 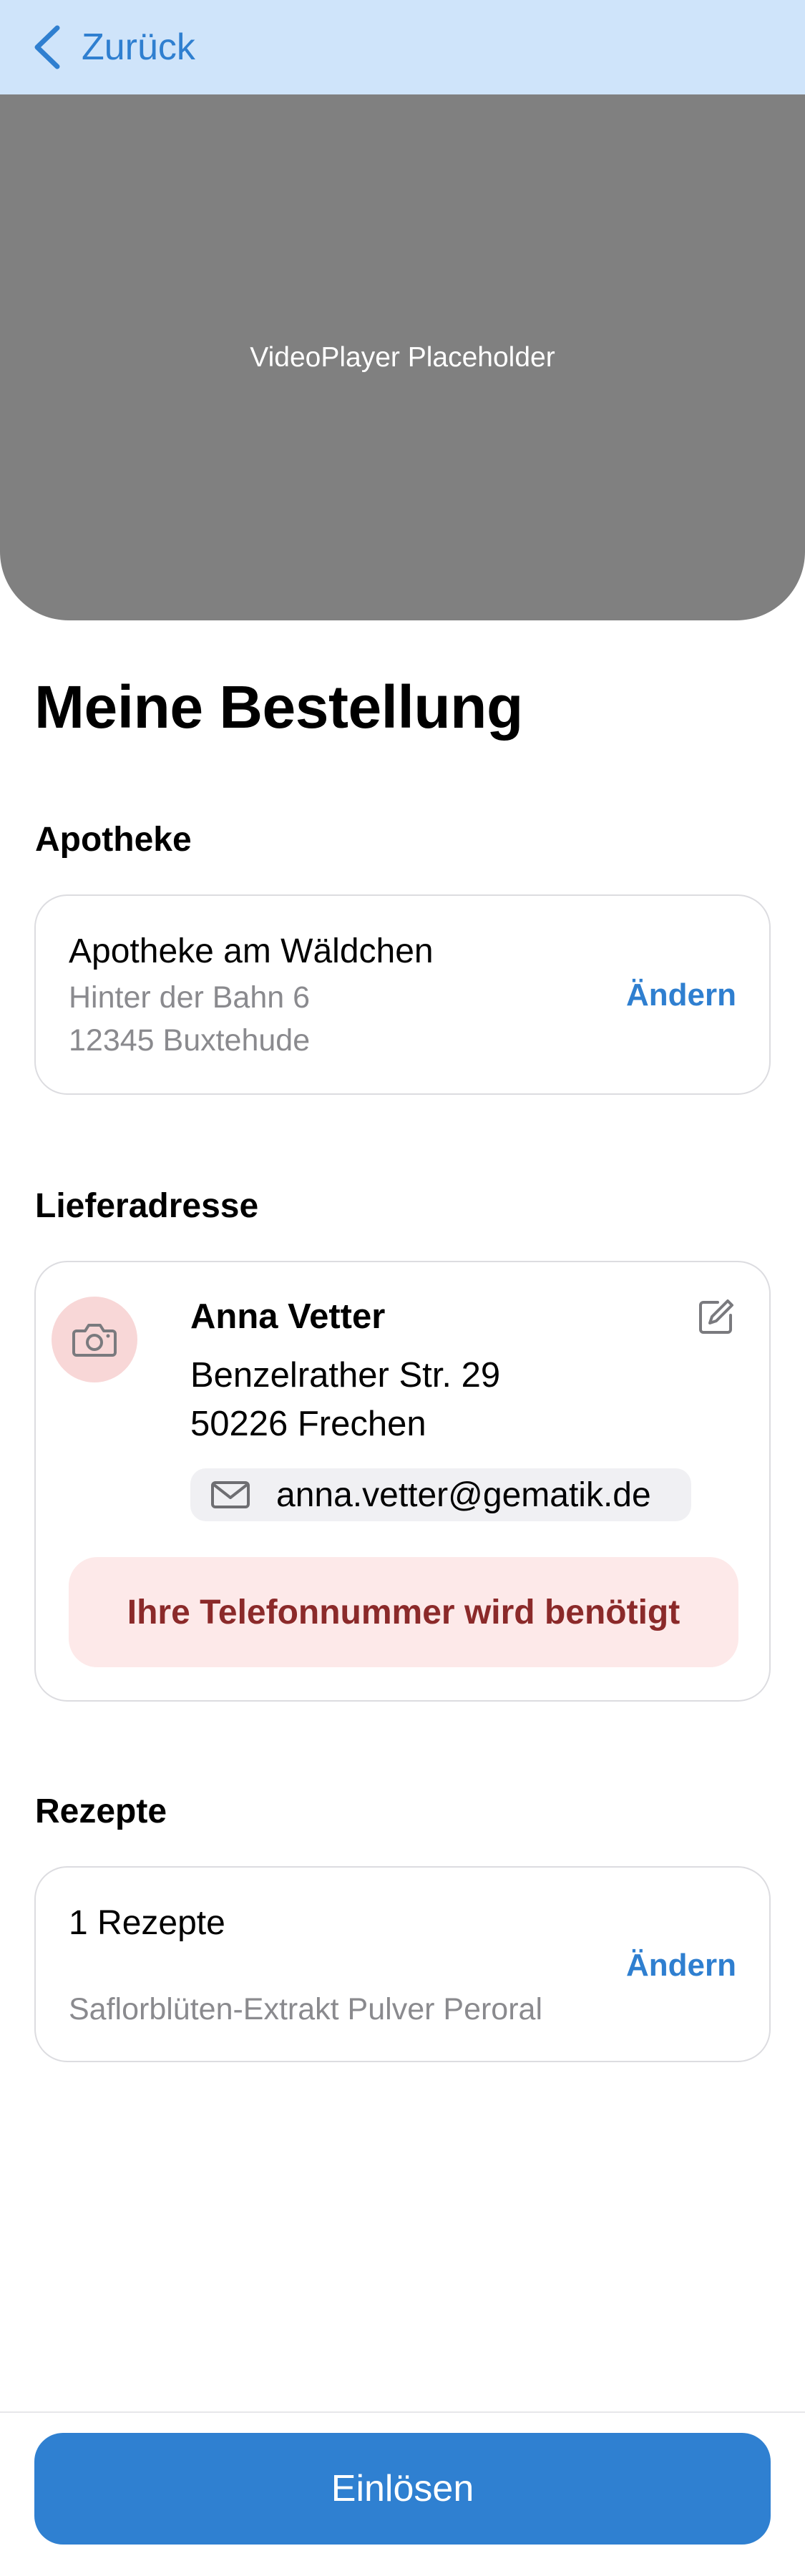 I want to click on page-title: Meine Bestellung, so click(x=278, y=707).